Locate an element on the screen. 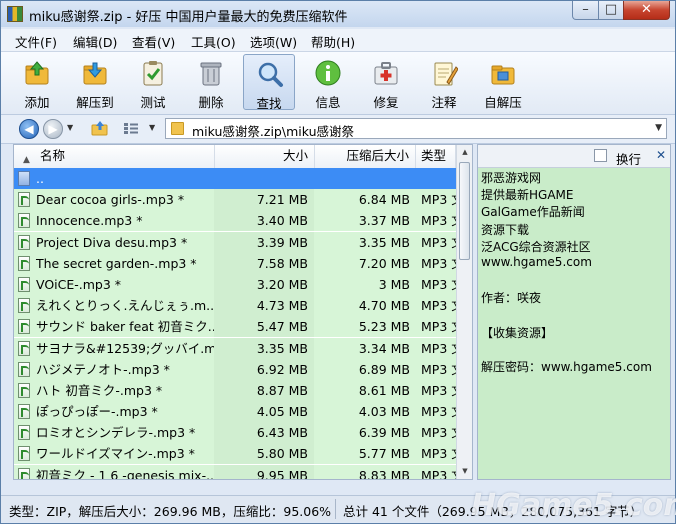 The width and height of the screenshot is (676, 524). column-name-header: ▲ 名称 is located at coordinates (114, 156).